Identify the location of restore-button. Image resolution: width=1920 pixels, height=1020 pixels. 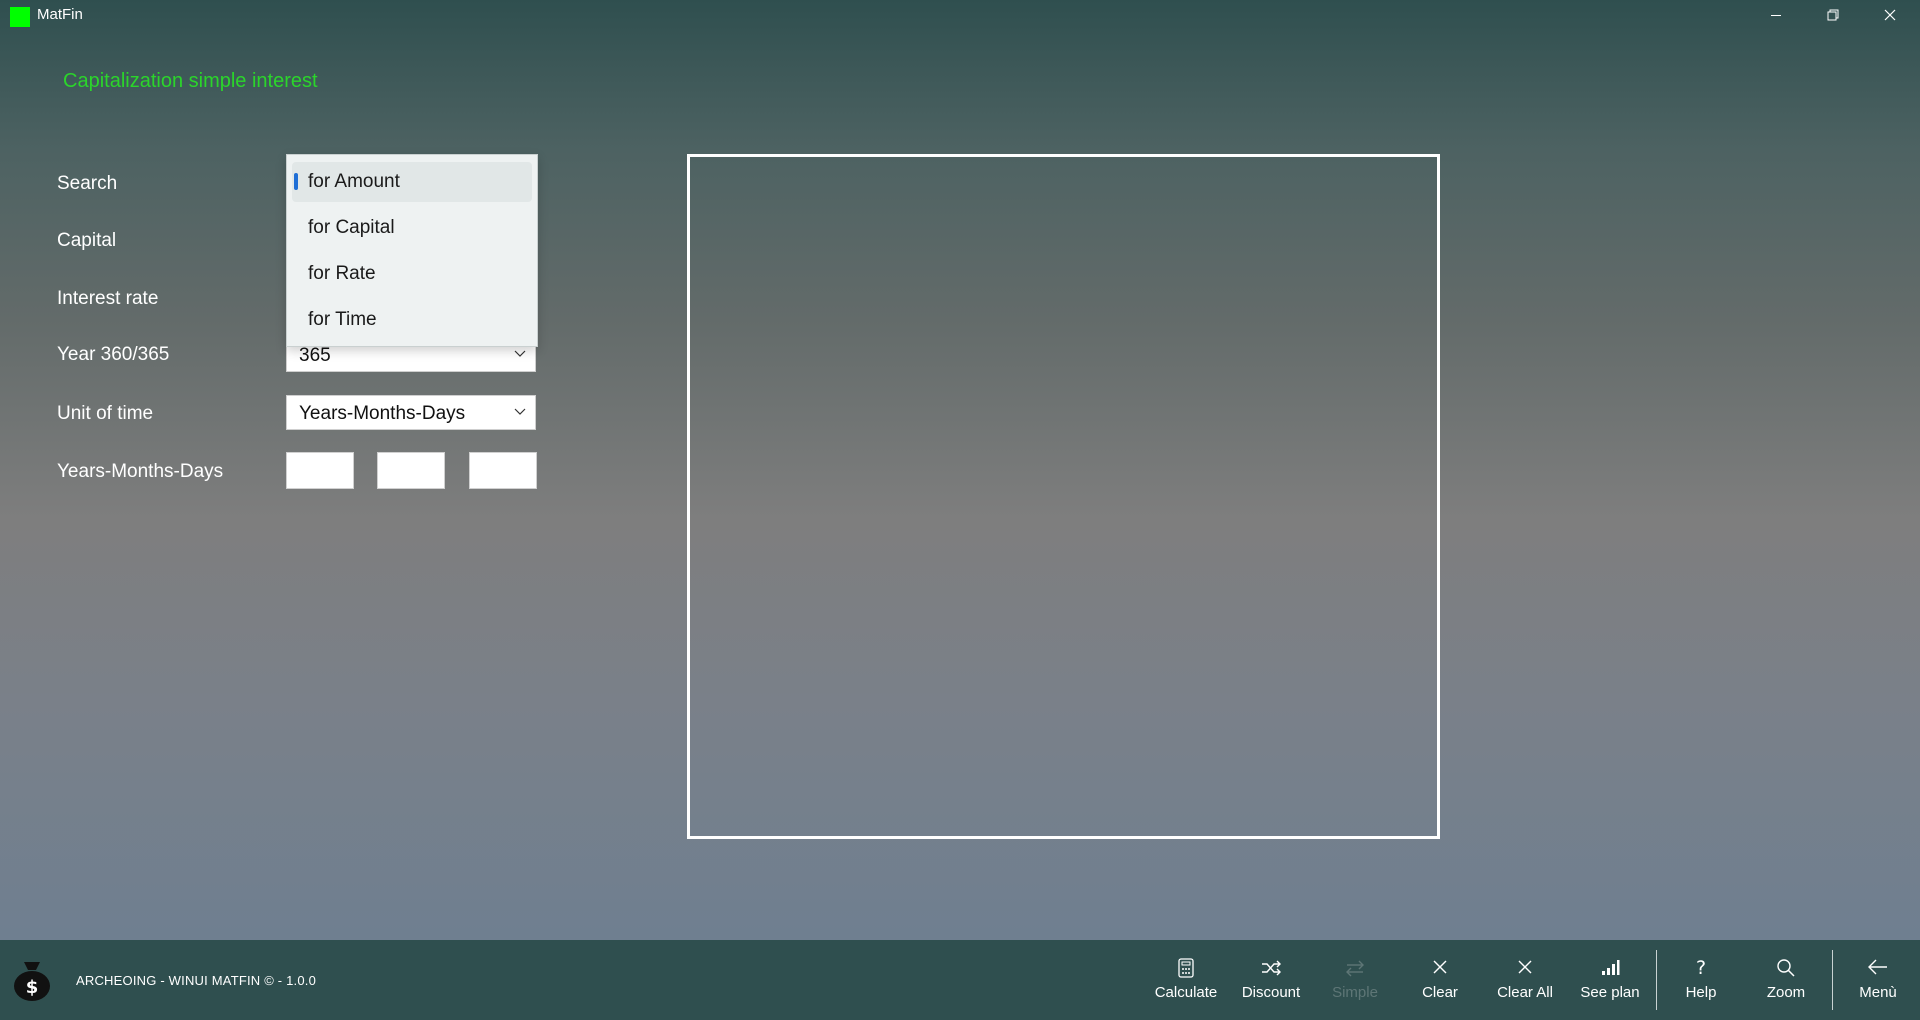
(1833, 15).